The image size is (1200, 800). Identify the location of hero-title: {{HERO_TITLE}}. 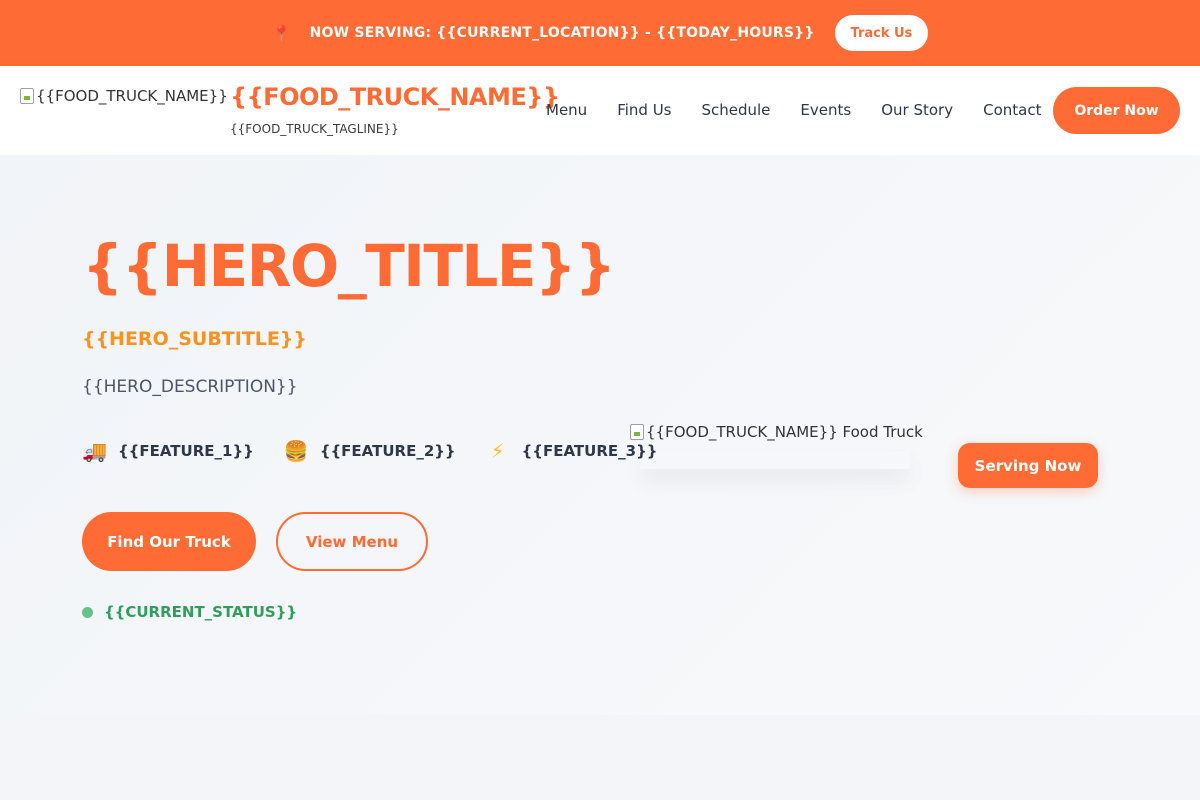
(349, 266).